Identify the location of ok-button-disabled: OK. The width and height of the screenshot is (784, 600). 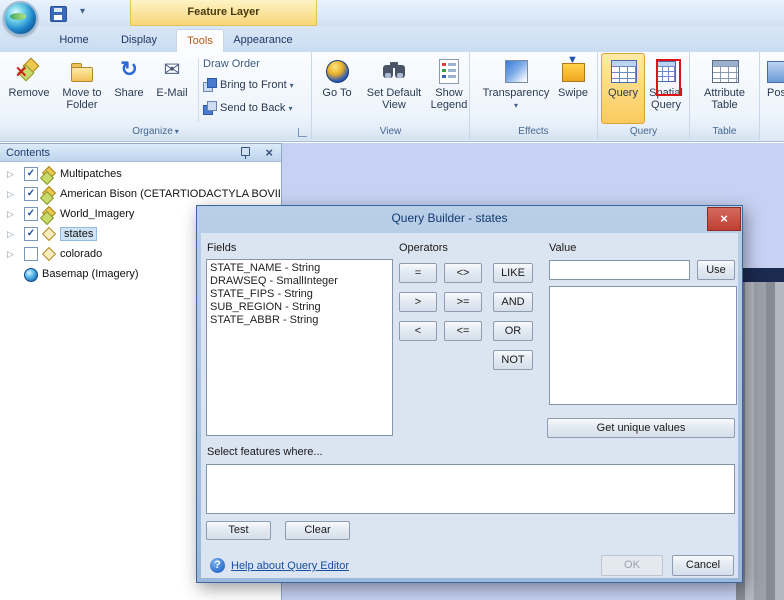
(632, 565).